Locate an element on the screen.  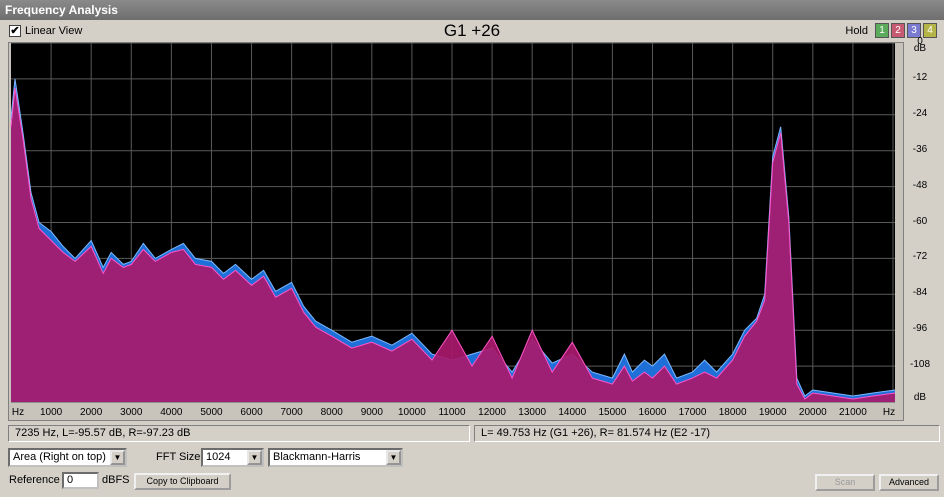
db-axis: dB 0 -12 -24 -36 -48 -60 -72 -84 -96 -108 dB is located at coordinates (920, 219).